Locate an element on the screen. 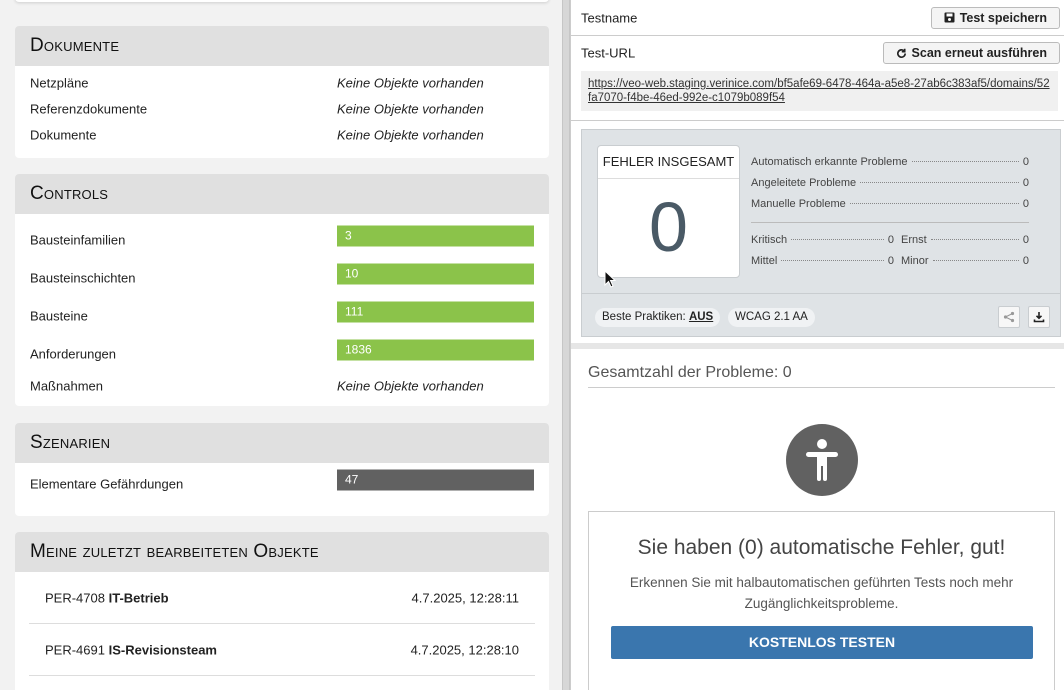  save-test-button: Test speichern is located at coordinates (995, 17).